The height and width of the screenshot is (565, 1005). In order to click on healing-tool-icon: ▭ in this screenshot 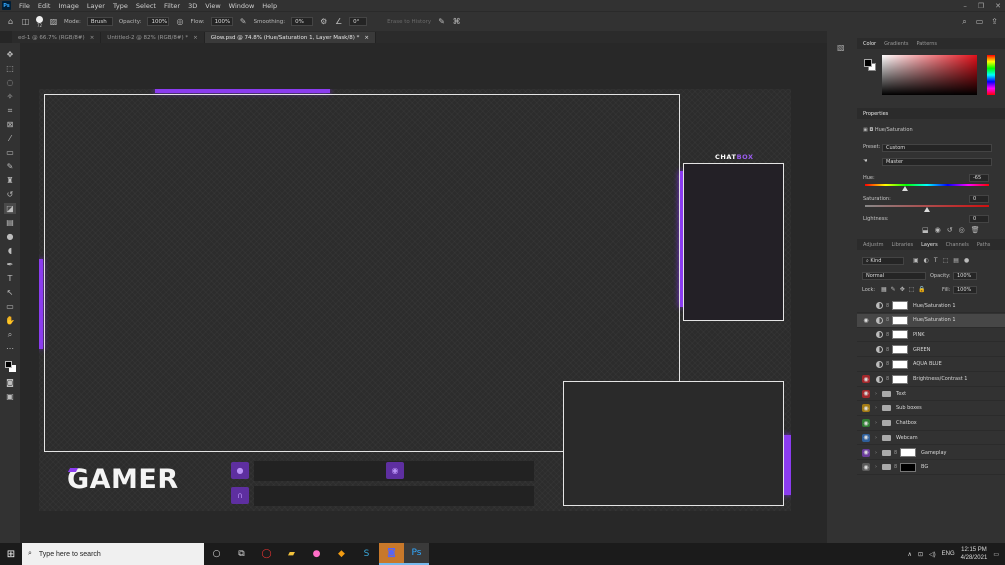, I will do `click(10, 152)`.